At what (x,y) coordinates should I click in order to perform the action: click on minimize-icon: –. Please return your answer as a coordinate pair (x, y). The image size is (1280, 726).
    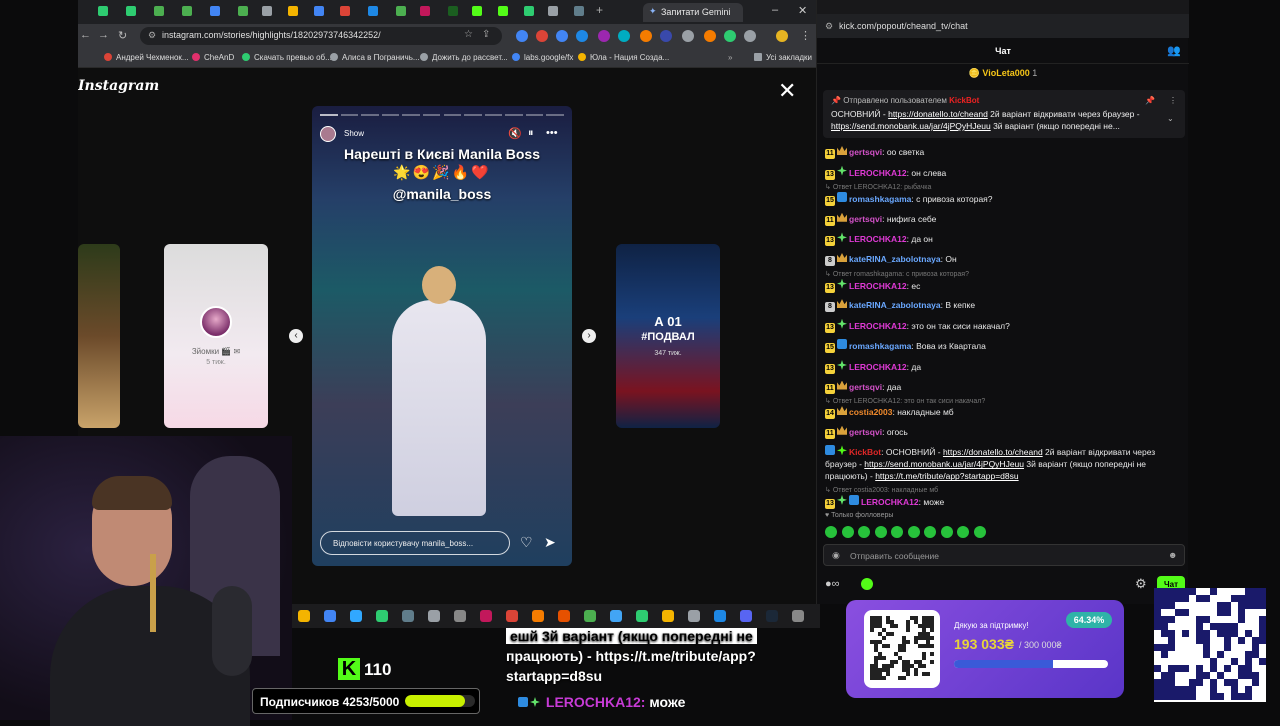
    Looking at the image, I should click on (775, 10).